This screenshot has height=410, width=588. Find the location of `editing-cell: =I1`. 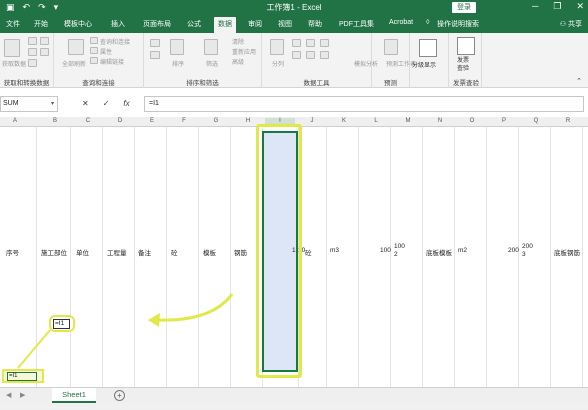

editing-cell: =I1 is located at coordinates (61, 324).